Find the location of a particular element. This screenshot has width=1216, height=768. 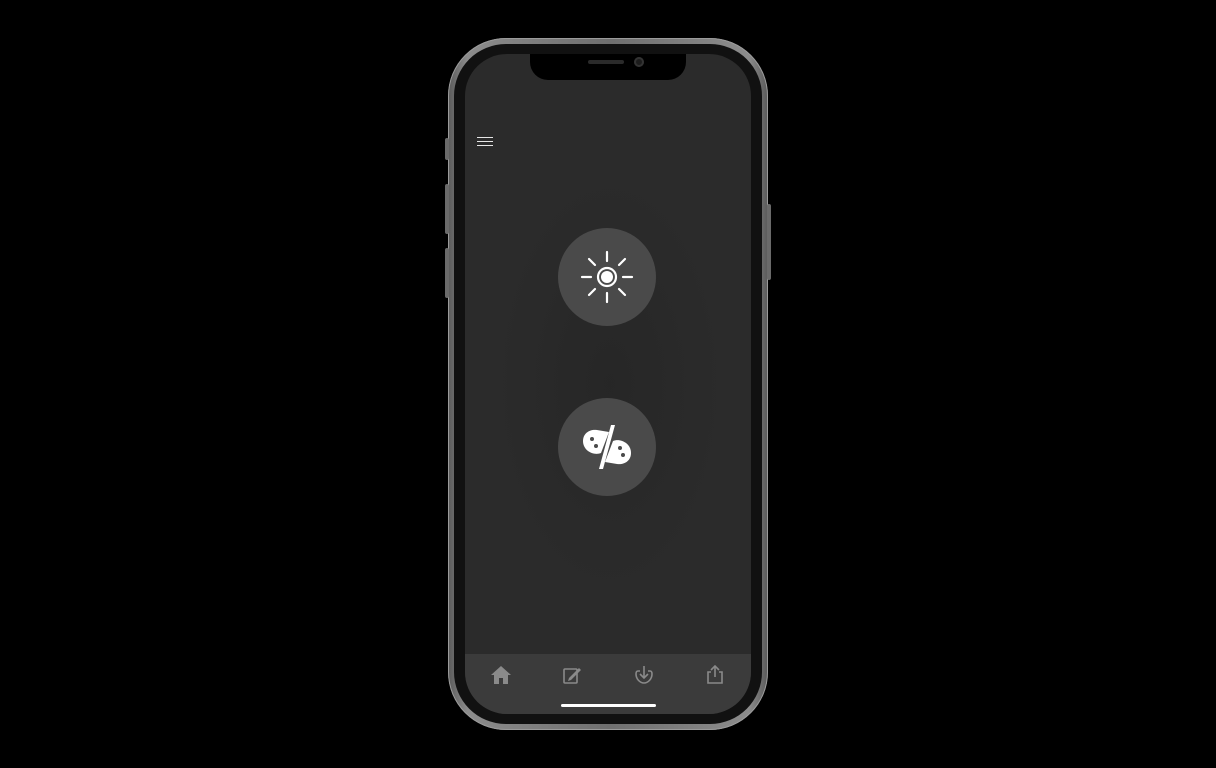

swap-button is located at coordinates (607, 447).